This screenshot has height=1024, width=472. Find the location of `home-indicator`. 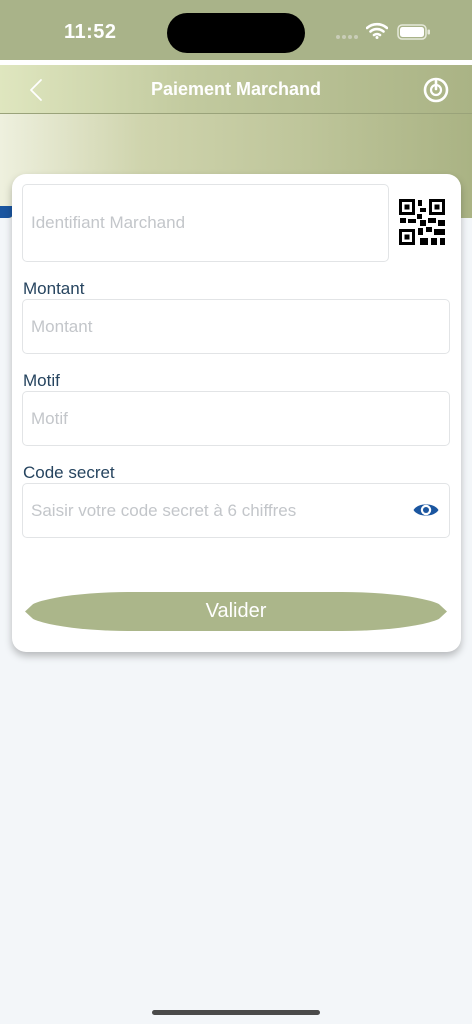

home-indicator is located at coordinates (236, 1012).